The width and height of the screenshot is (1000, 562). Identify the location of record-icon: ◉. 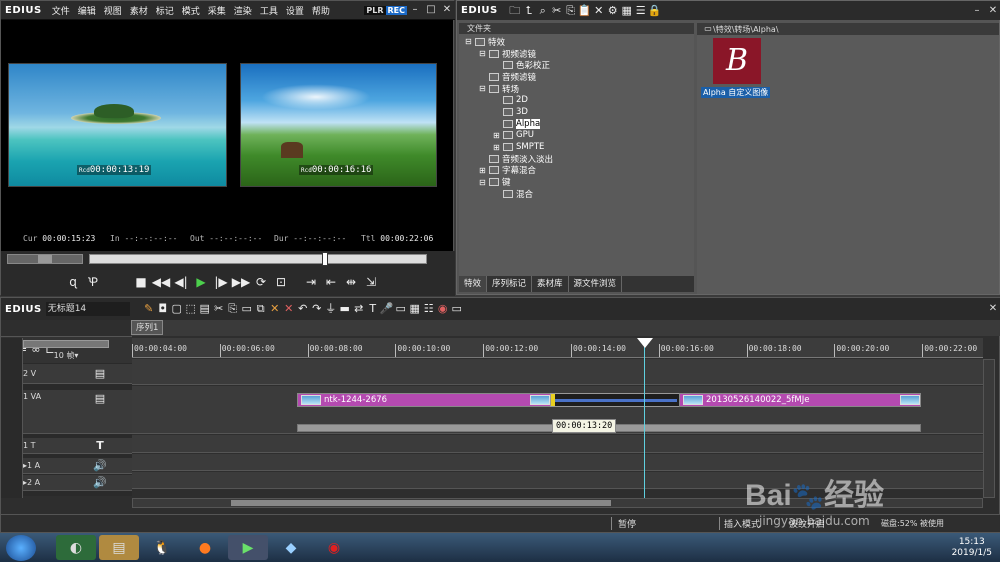
(443, 309).